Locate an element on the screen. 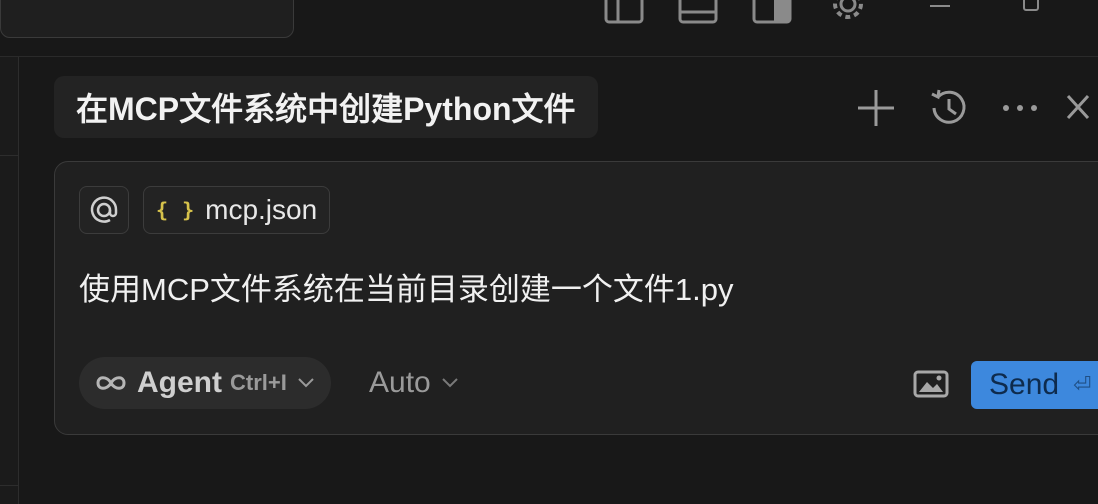  model-selector-button: Auto is located at coordinates (414, 383).